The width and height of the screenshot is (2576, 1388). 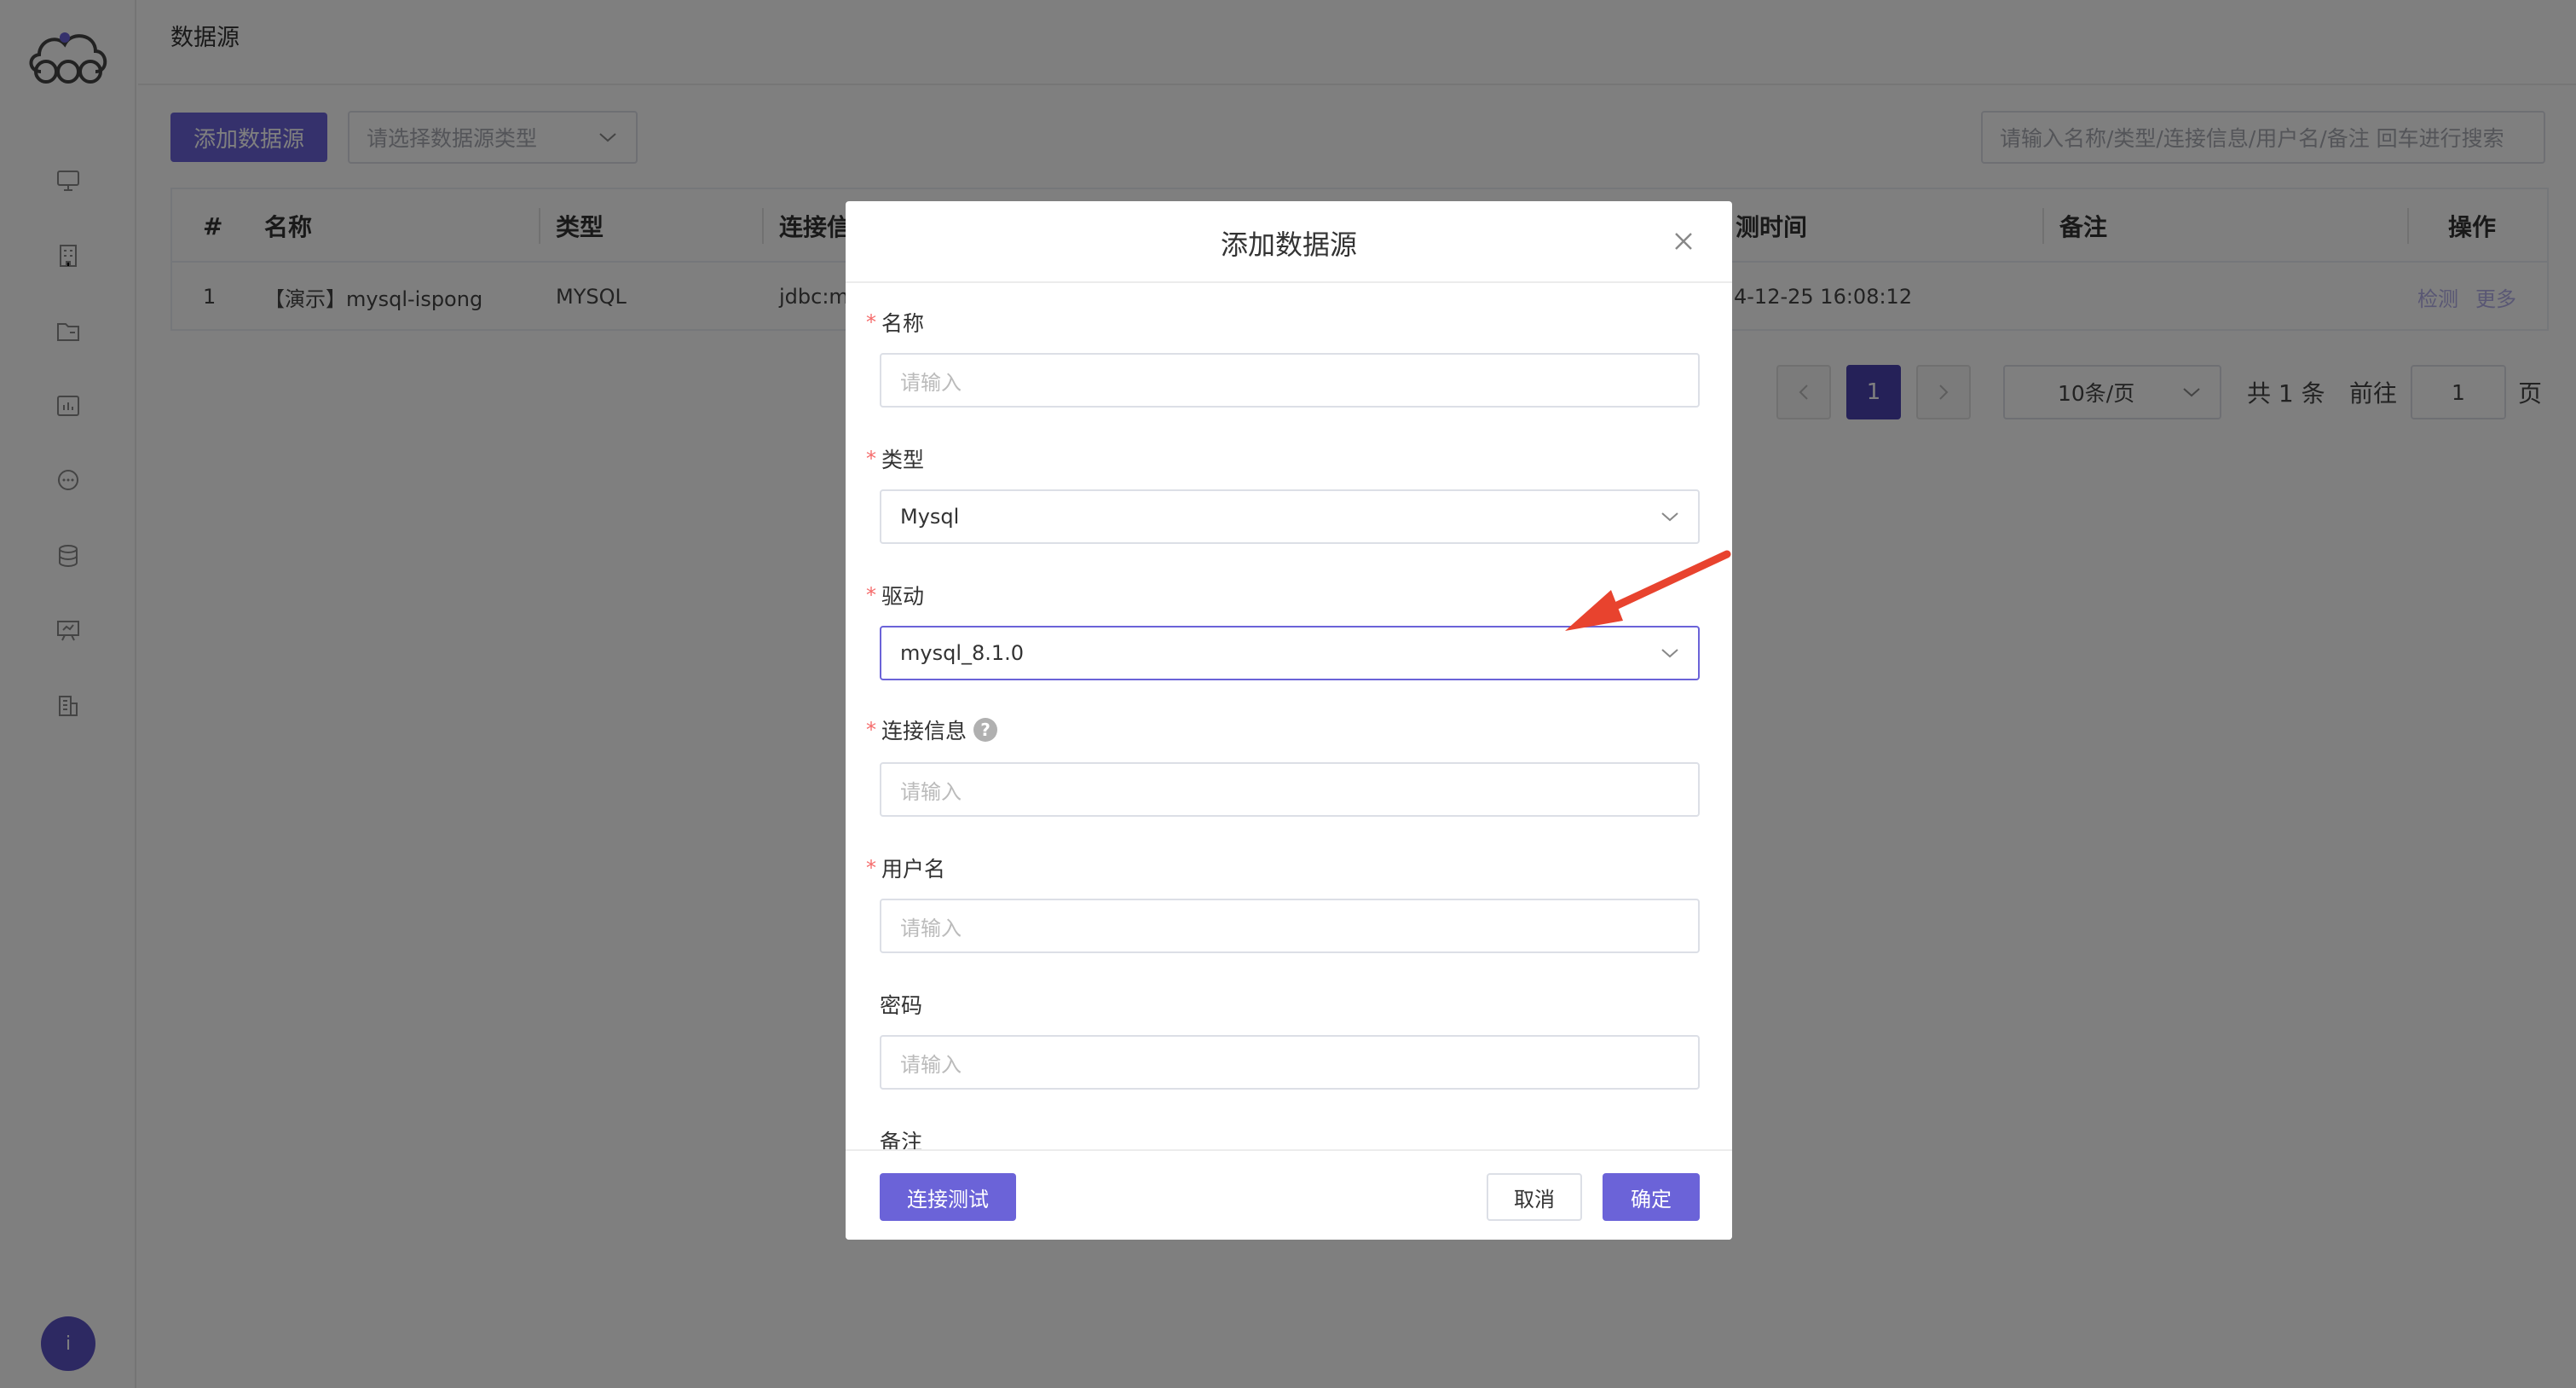 What do you see at coordinates (931, 928) in the screenshot?
I see `user-placeholder: 请输入` at bounding box center [931, 928].